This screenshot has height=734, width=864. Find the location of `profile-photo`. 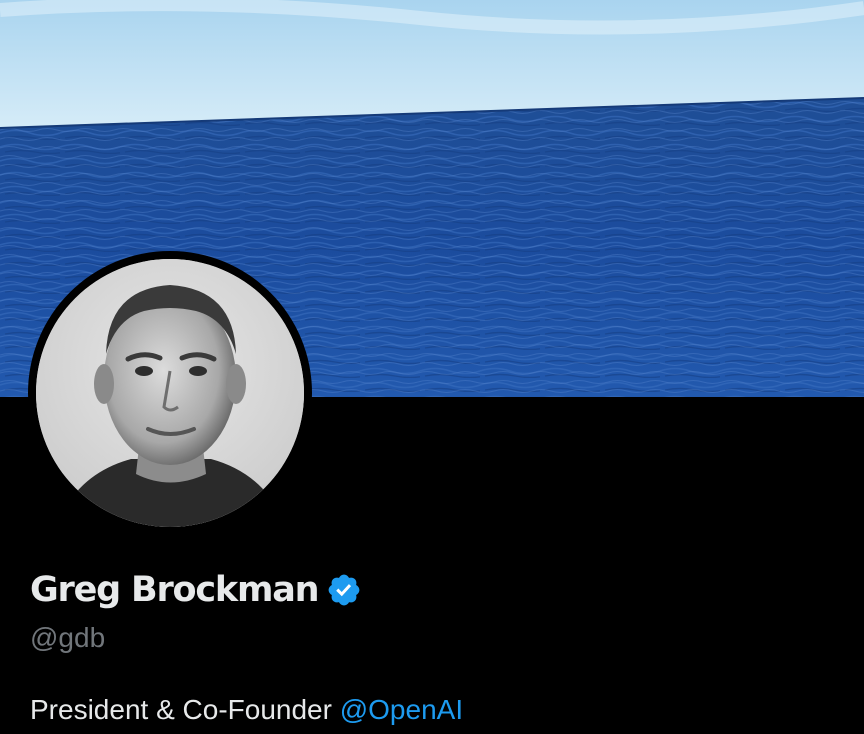

profile-photo is located at coordinates (170, 393).